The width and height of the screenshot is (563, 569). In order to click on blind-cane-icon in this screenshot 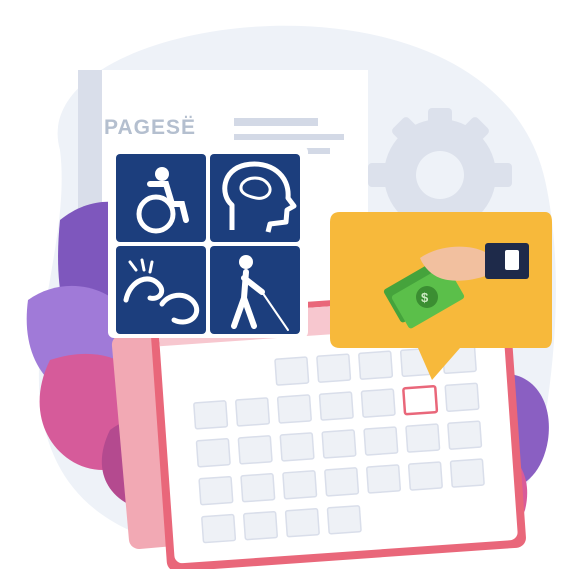, I will do `click(255, 290)`.